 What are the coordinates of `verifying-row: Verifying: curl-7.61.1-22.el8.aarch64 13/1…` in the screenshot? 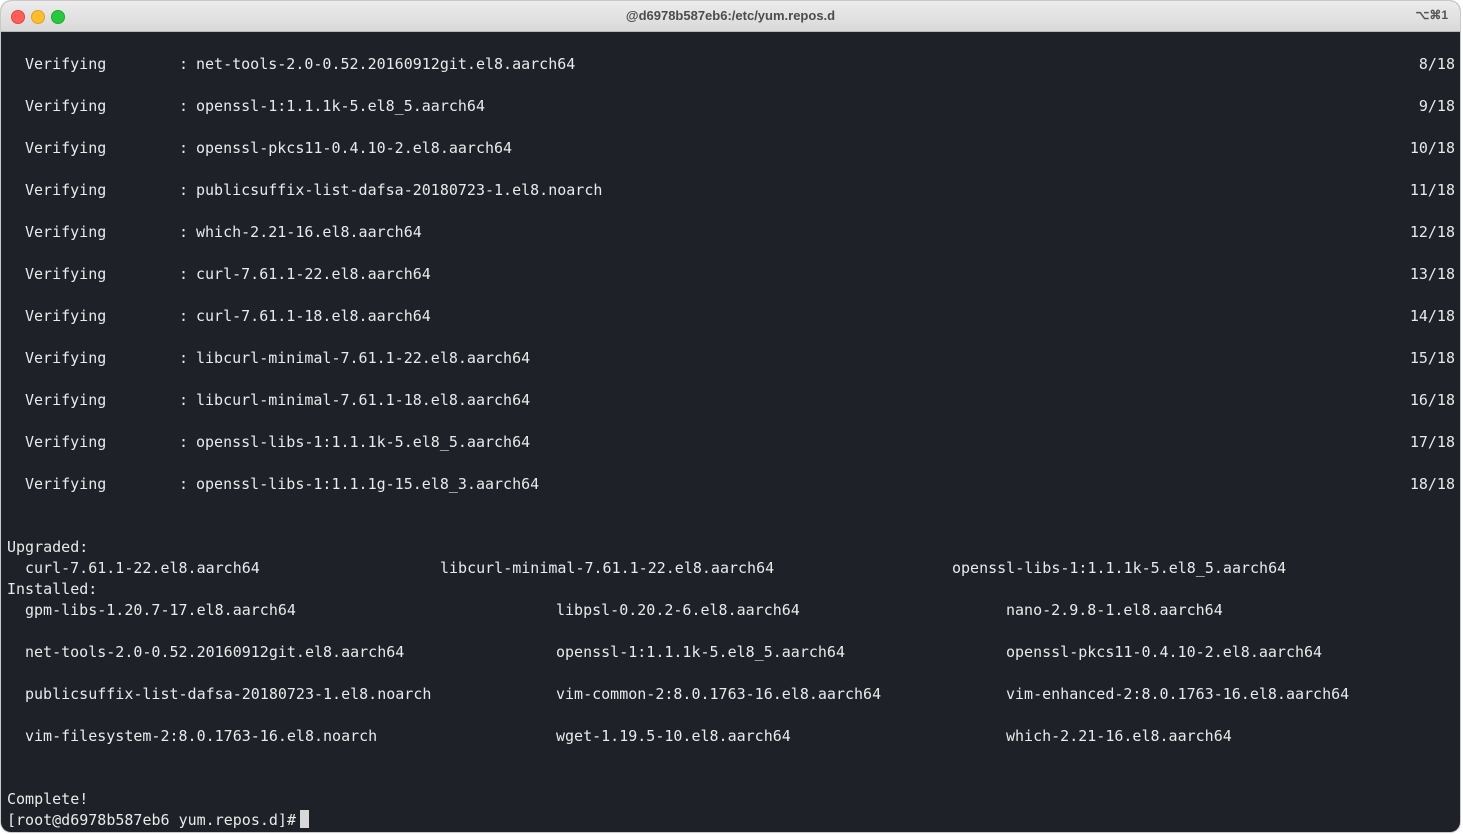 It's located at (730, 274).